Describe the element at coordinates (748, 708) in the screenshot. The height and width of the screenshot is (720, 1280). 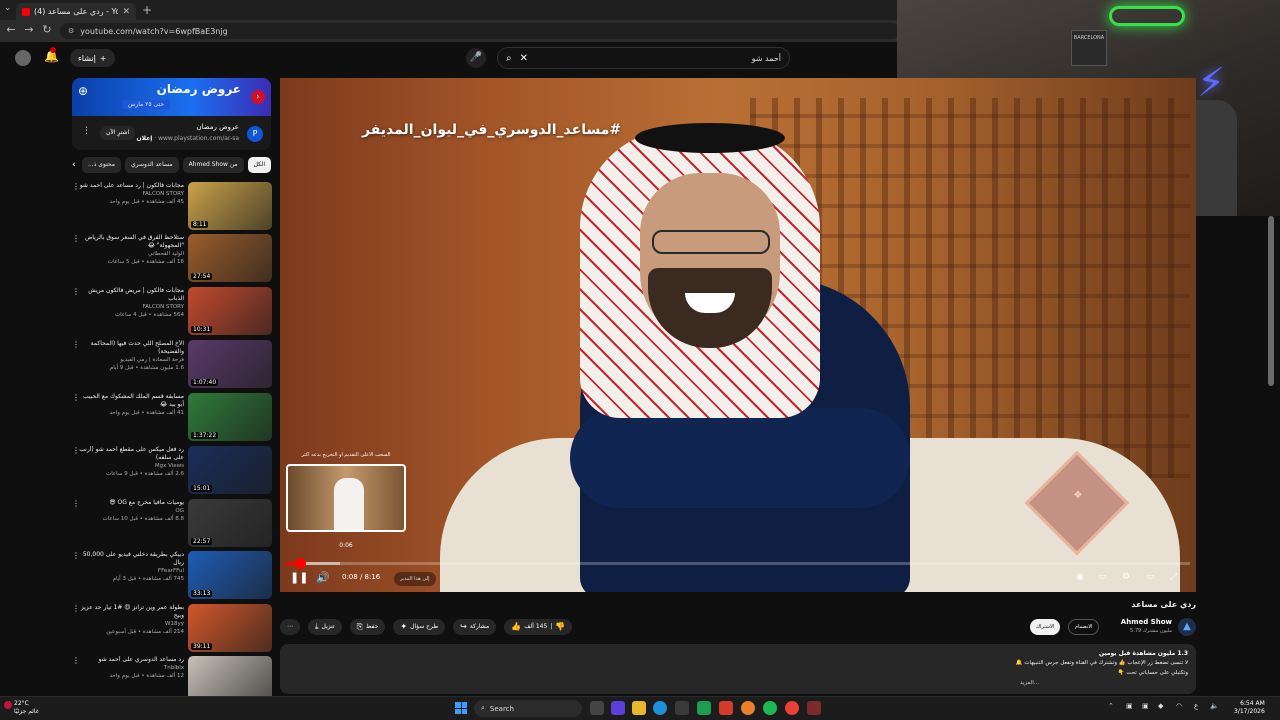
I see `discord-like-icon` at that location.